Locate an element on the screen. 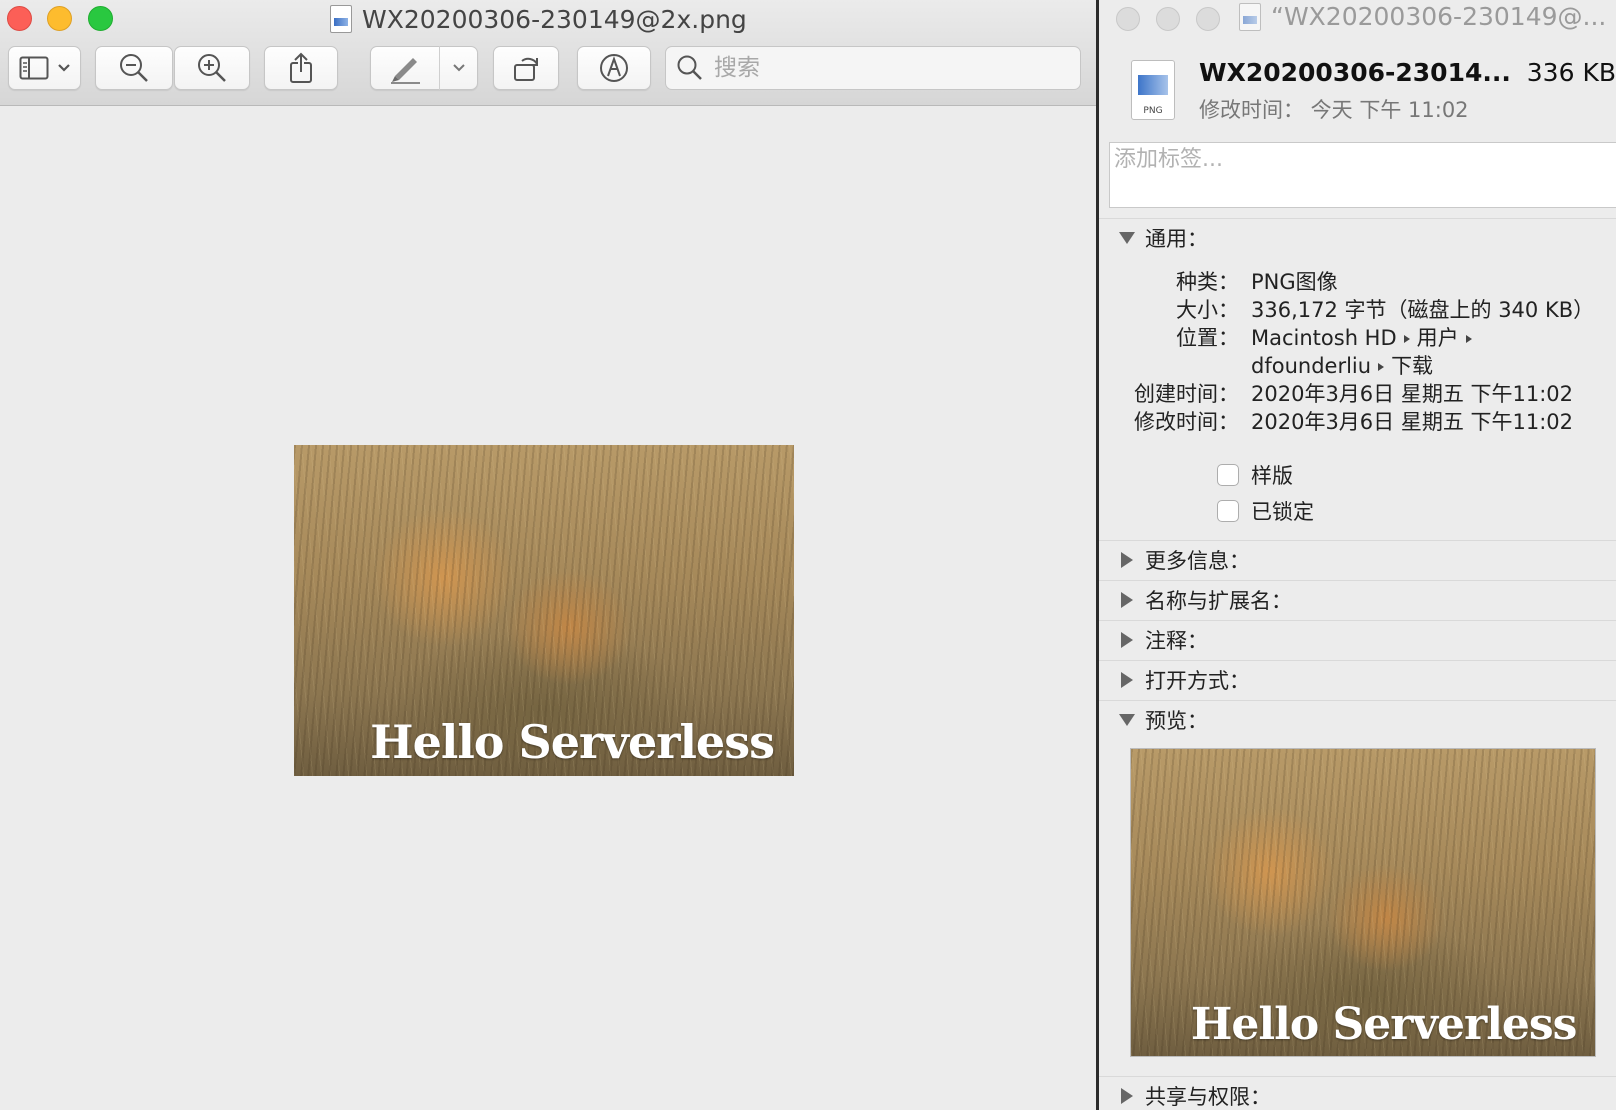 This screenshot has height=1110, width=1616. where-row: 位置： Macintosh HD 用户 is located at coordinates (1357, 337).